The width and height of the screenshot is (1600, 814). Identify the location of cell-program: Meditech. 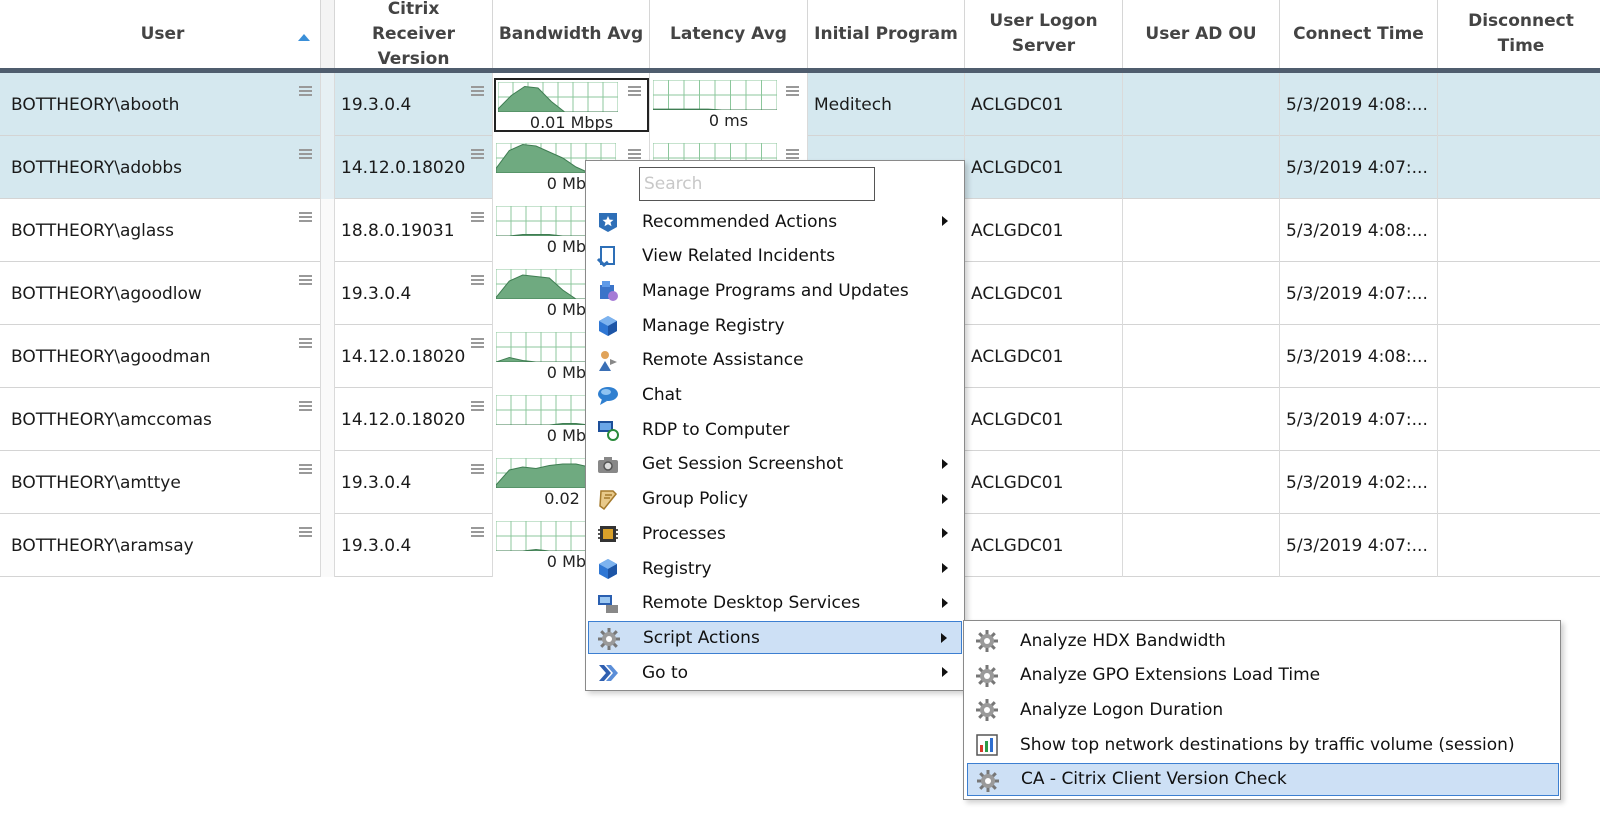
(886, 104).